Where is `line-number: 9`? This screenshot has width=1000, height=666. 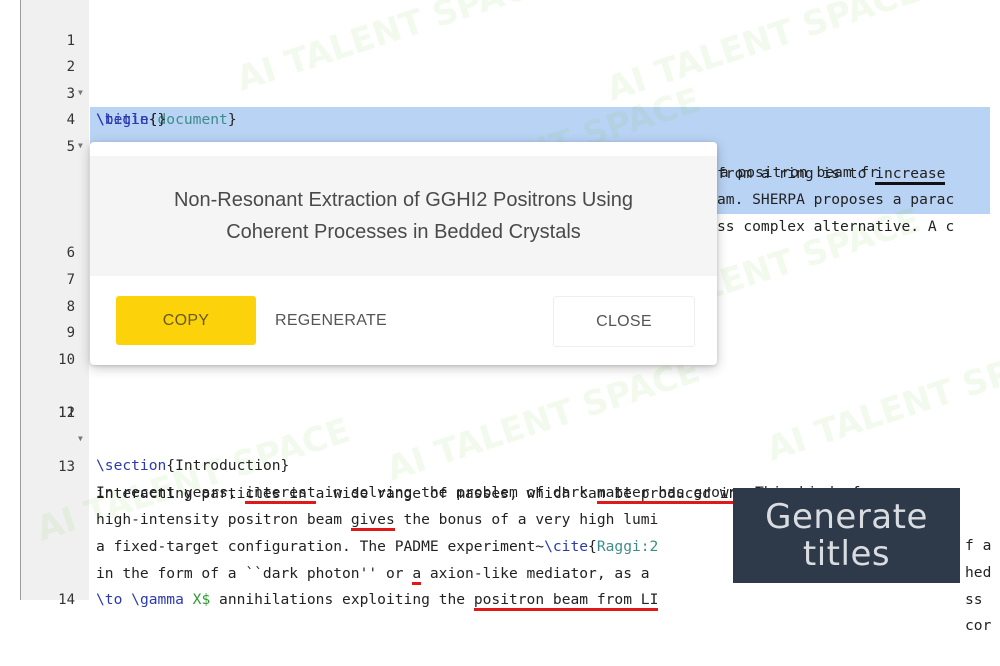
line-number: 9 is located at coordinates (70, 333).